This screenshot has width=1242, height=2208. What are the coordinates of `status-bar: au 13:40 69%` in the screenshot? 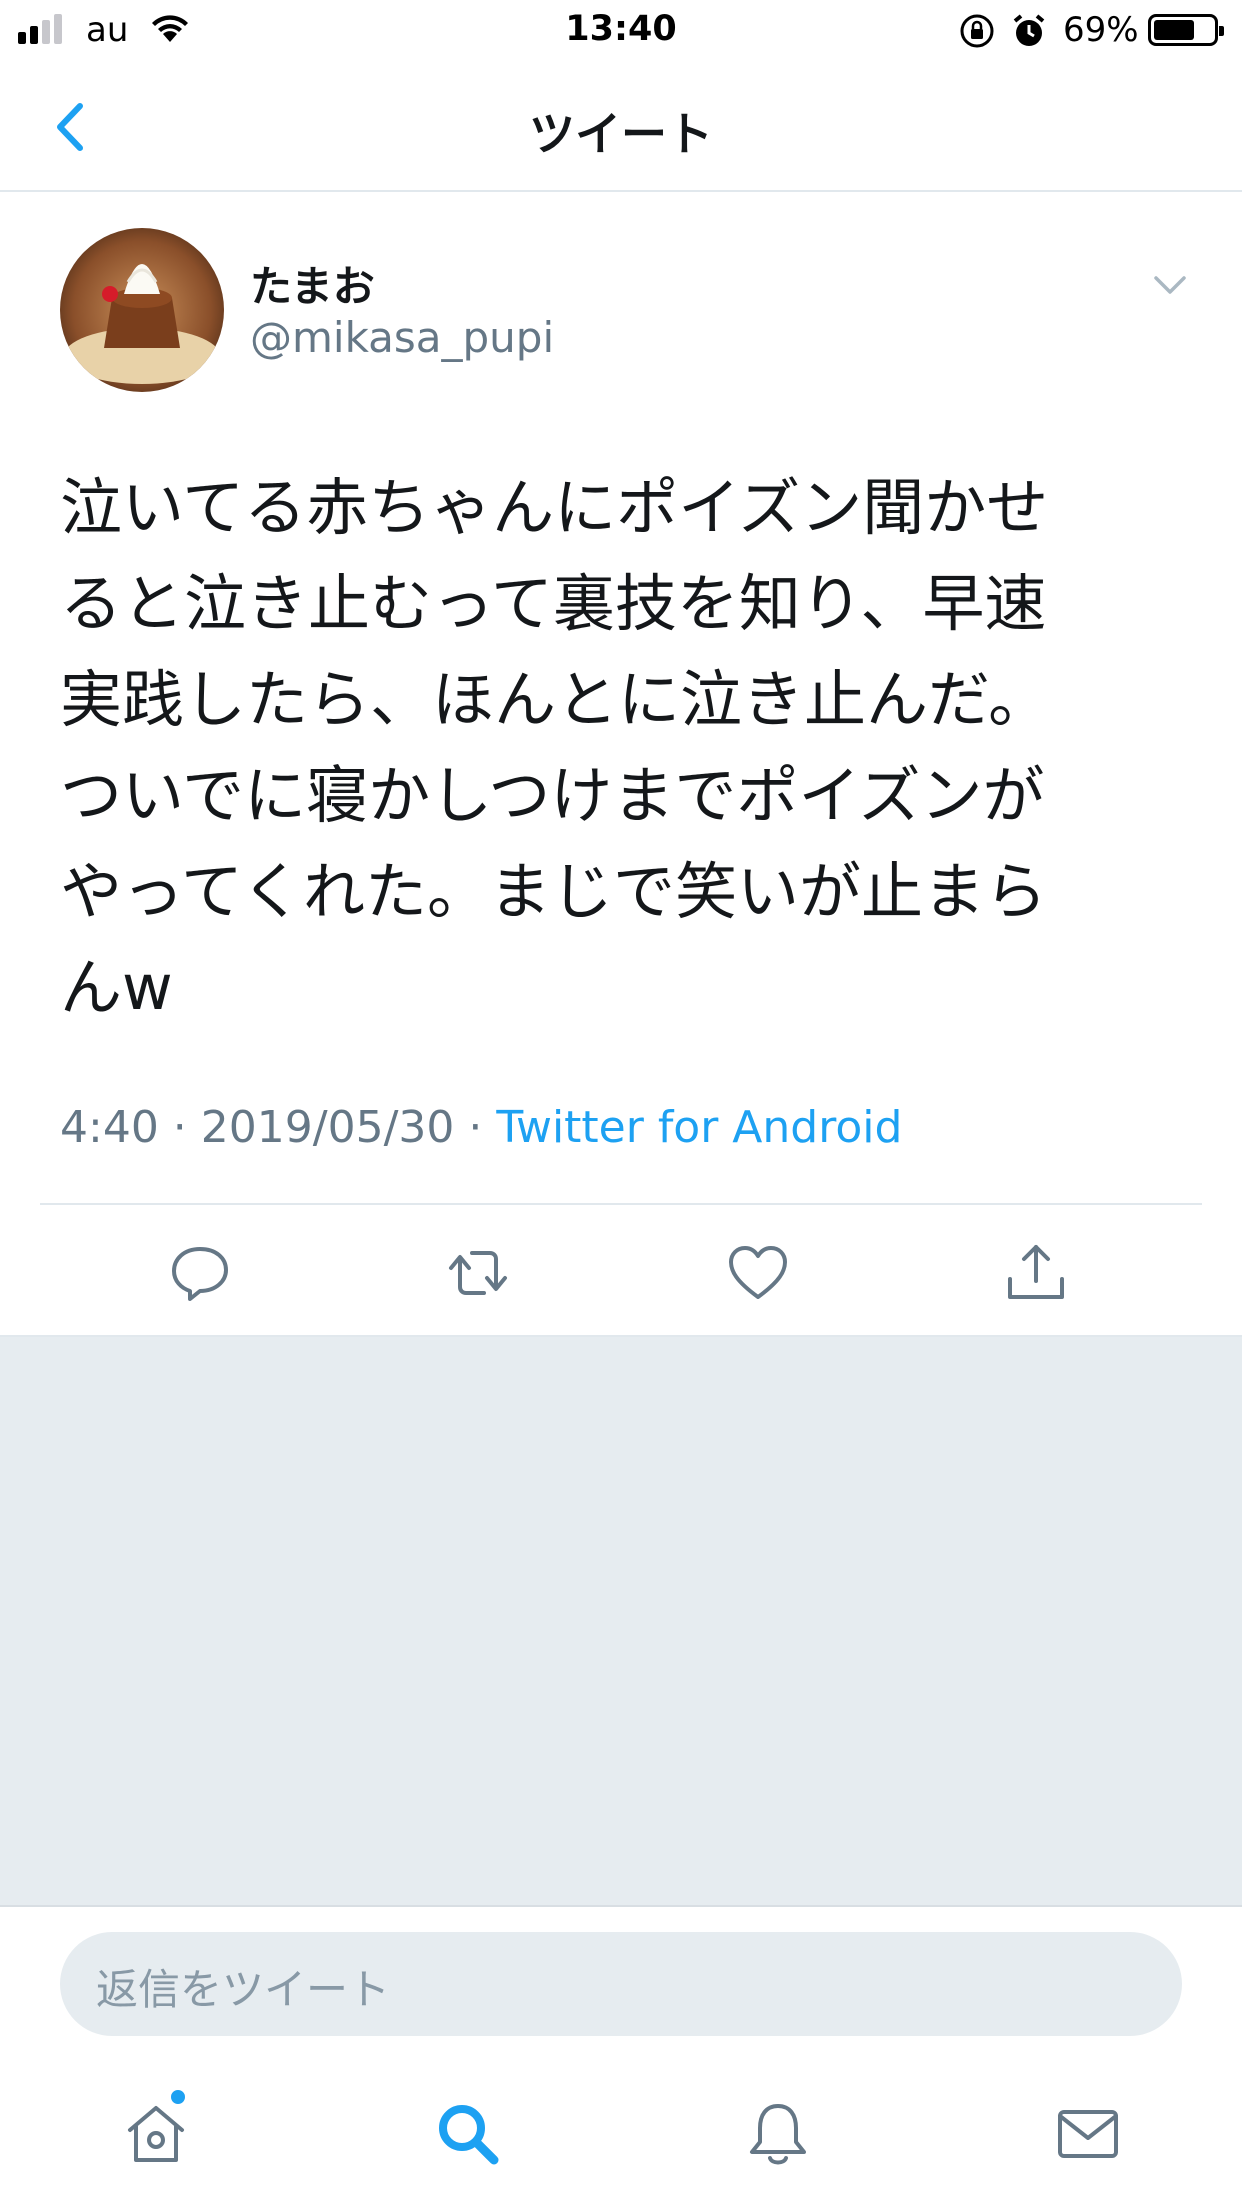 It's located at (621, 31).